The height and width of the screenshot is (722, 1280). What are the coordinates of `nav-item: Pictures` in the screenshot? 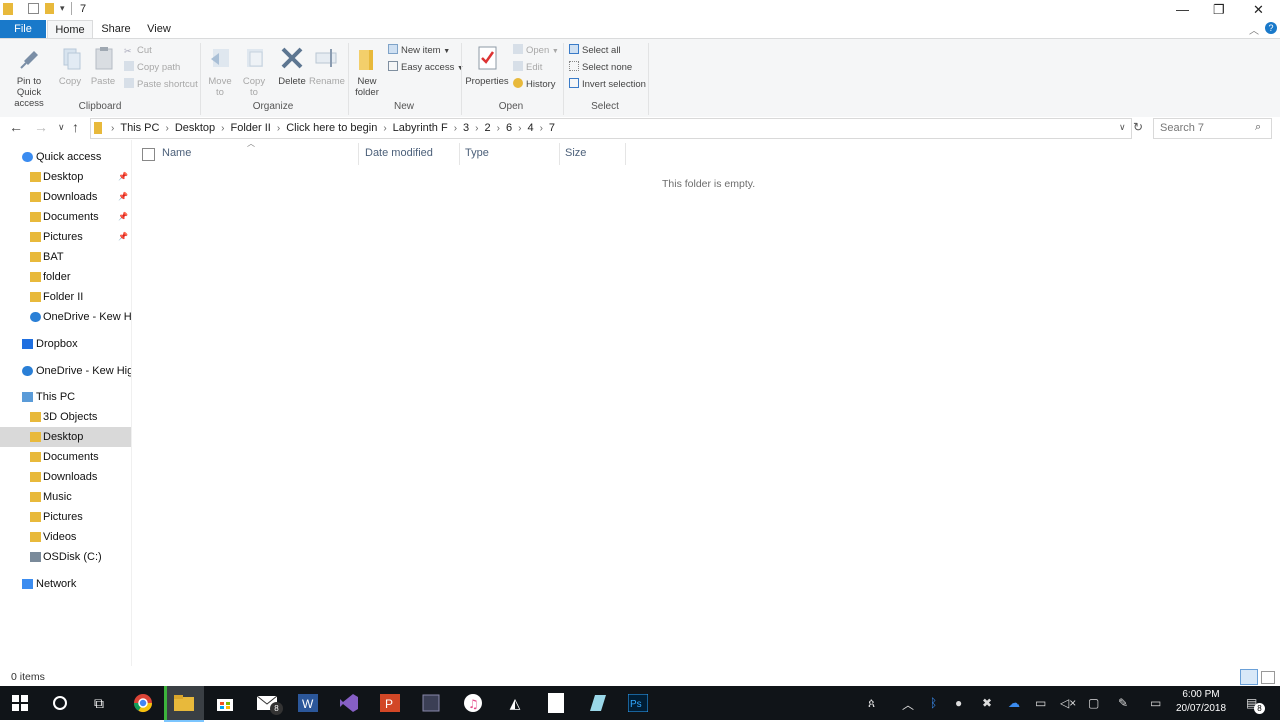 It's located at (65, 517).